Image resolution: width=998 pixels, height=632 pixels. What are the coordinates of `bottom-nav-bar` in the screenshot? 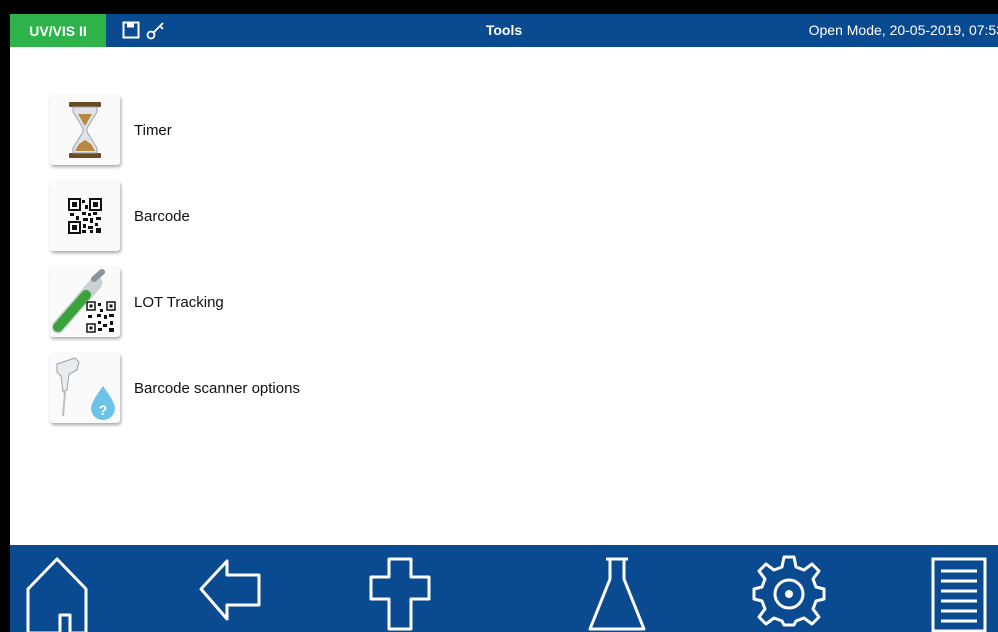 It's located at (504, 588).